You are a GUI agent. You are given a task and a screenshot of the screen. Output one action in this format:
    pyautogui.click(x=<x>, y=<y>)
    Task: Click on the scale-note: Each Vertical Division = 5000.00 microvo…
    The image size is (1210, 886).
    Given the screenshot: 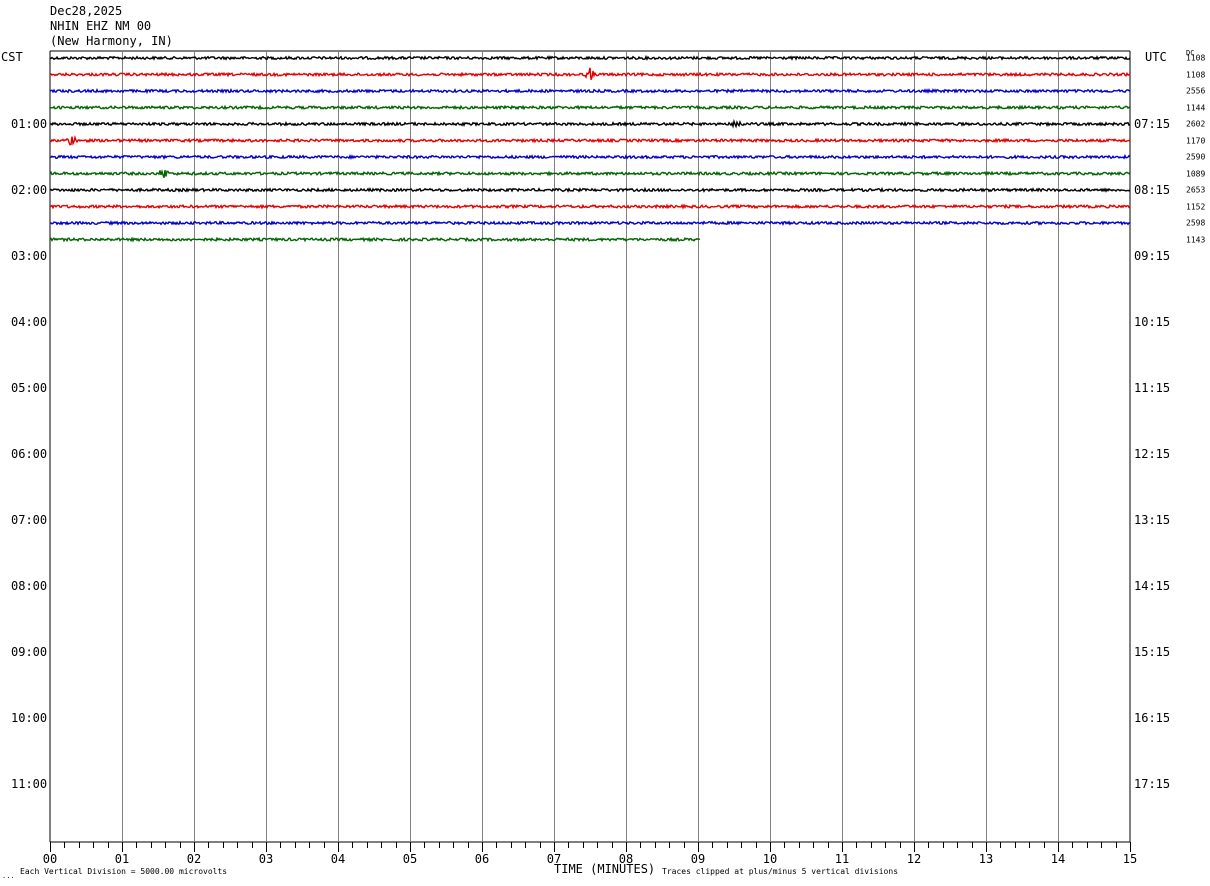 What is the action you would take?
    pyautogui.click(x=124, y=871)
    